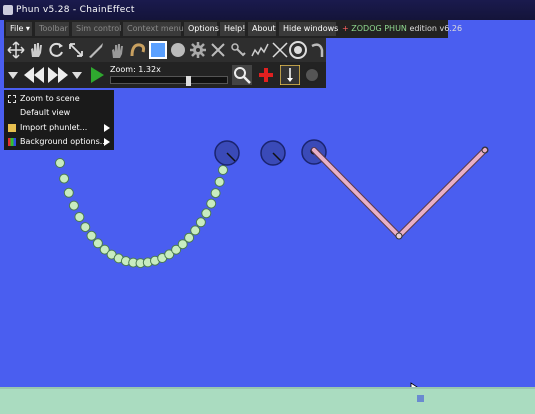 The image size is (535, 414). What do you see at coordinates (400, 193) in the screenshot?
I see `v-linkage` at bounding box center [400, 193].